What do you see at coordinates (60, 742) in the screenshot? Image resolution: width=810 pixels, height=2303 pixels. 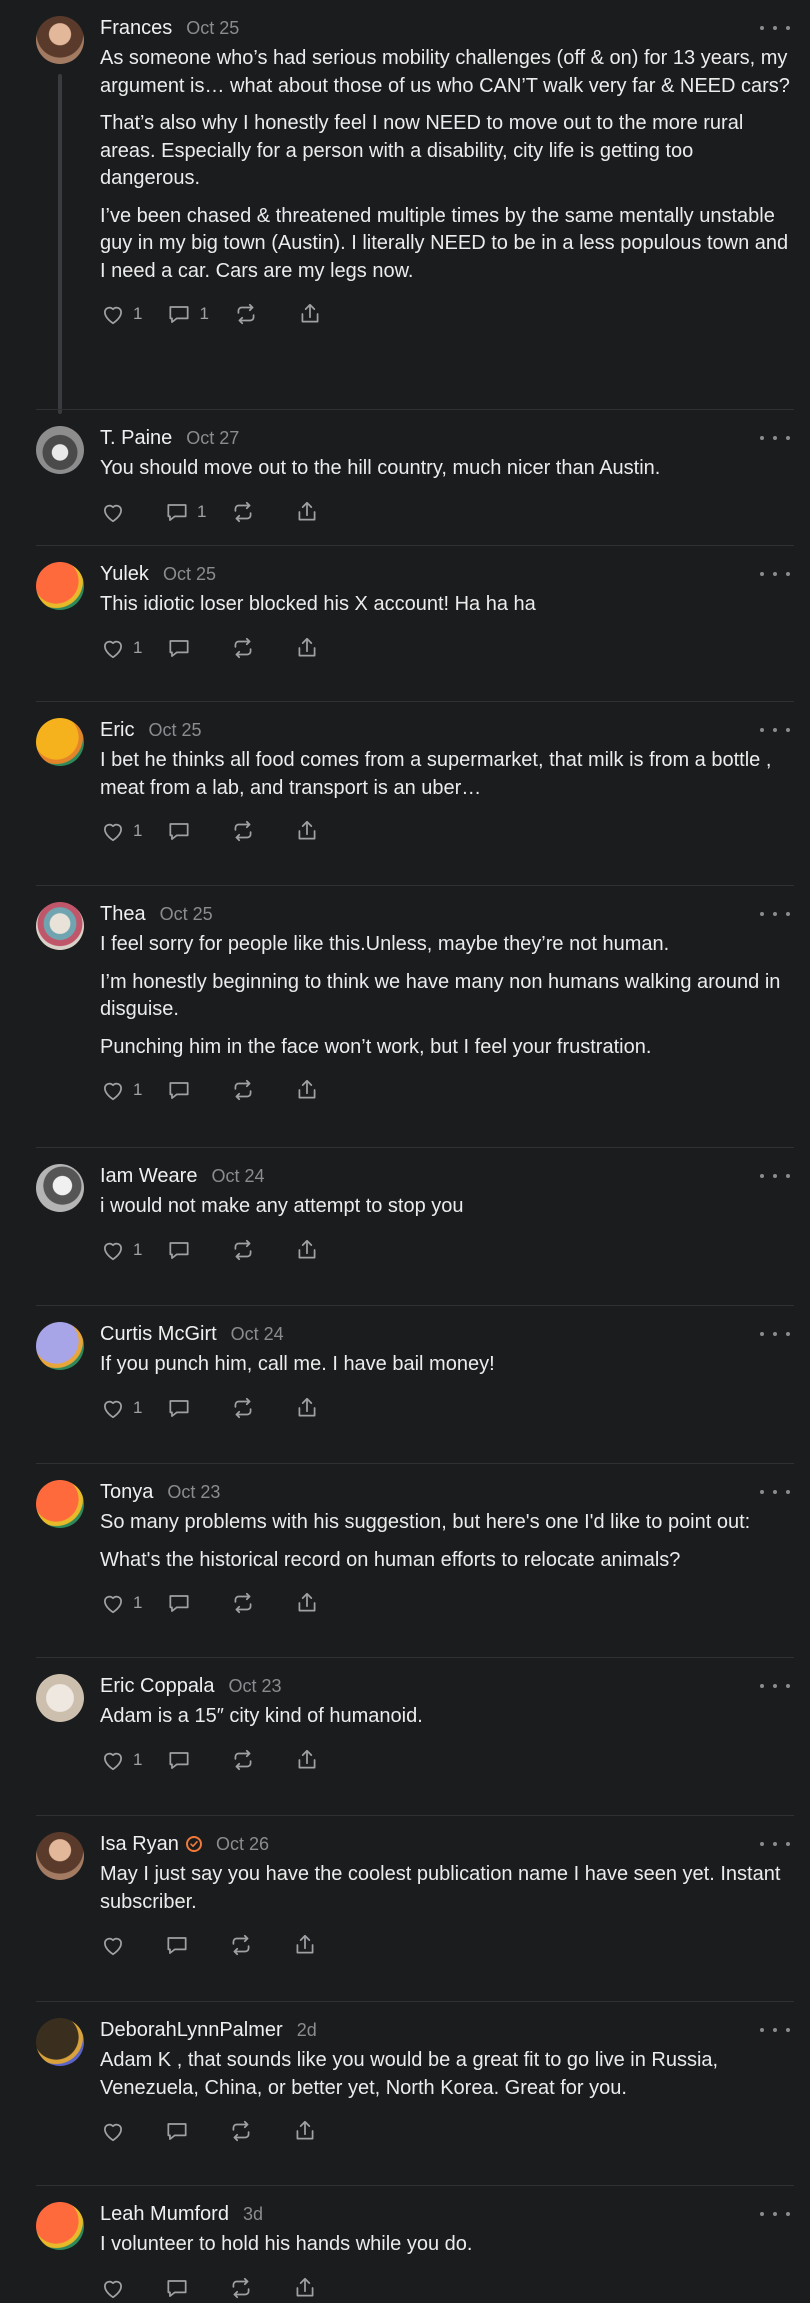 I see `yellow-gradient-avatar` at bounding box center [60, 742].